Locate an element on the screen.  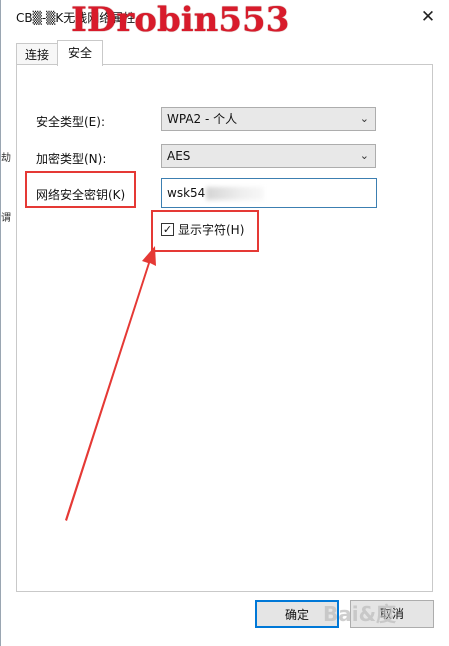
annotation-arrow is located at coordinates (110, 383).